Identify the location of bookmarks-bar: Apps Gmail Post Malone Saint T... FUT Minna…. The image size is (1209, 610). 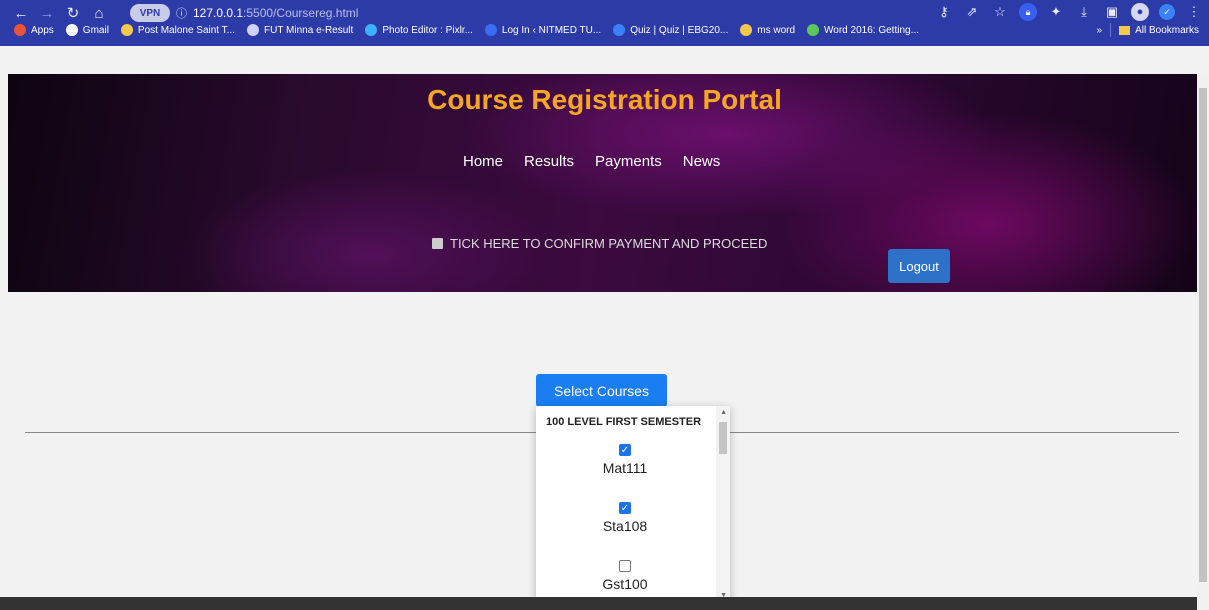
(604, 30).